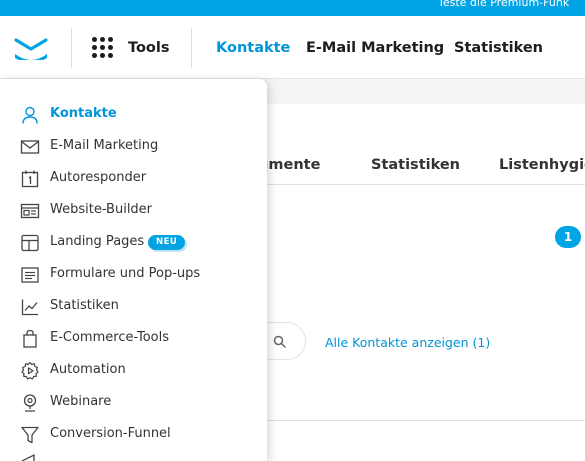 The width and height of the screenshot is (585, 461). I want to click on tab-segmente: gmente, so click(289, 165).